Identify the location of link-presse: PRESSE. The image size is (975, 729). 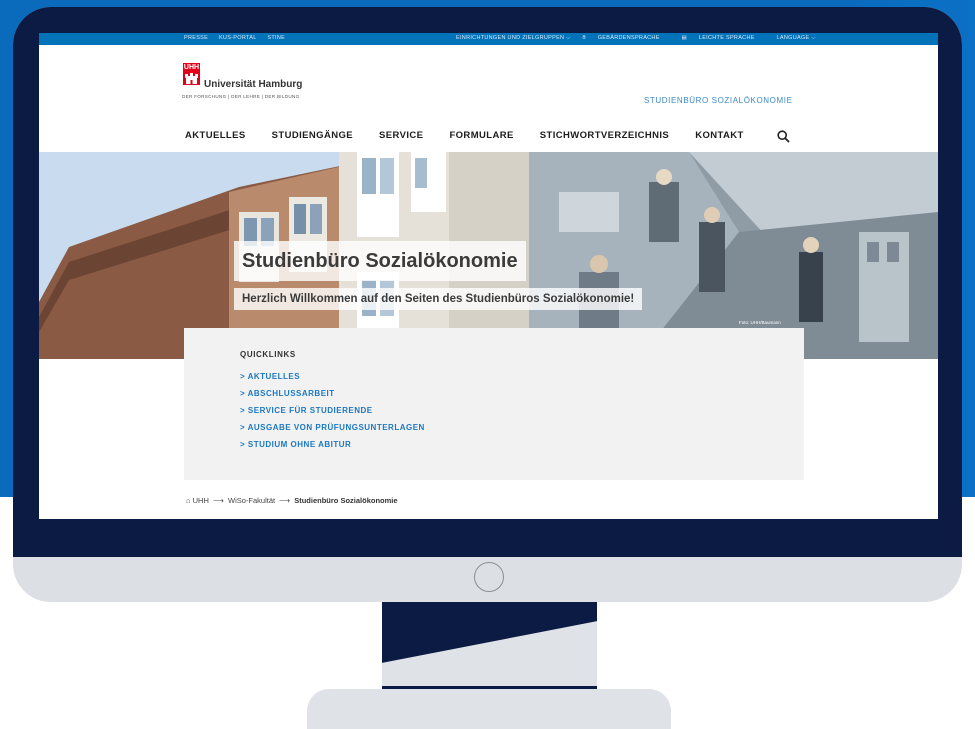
(196, 38).